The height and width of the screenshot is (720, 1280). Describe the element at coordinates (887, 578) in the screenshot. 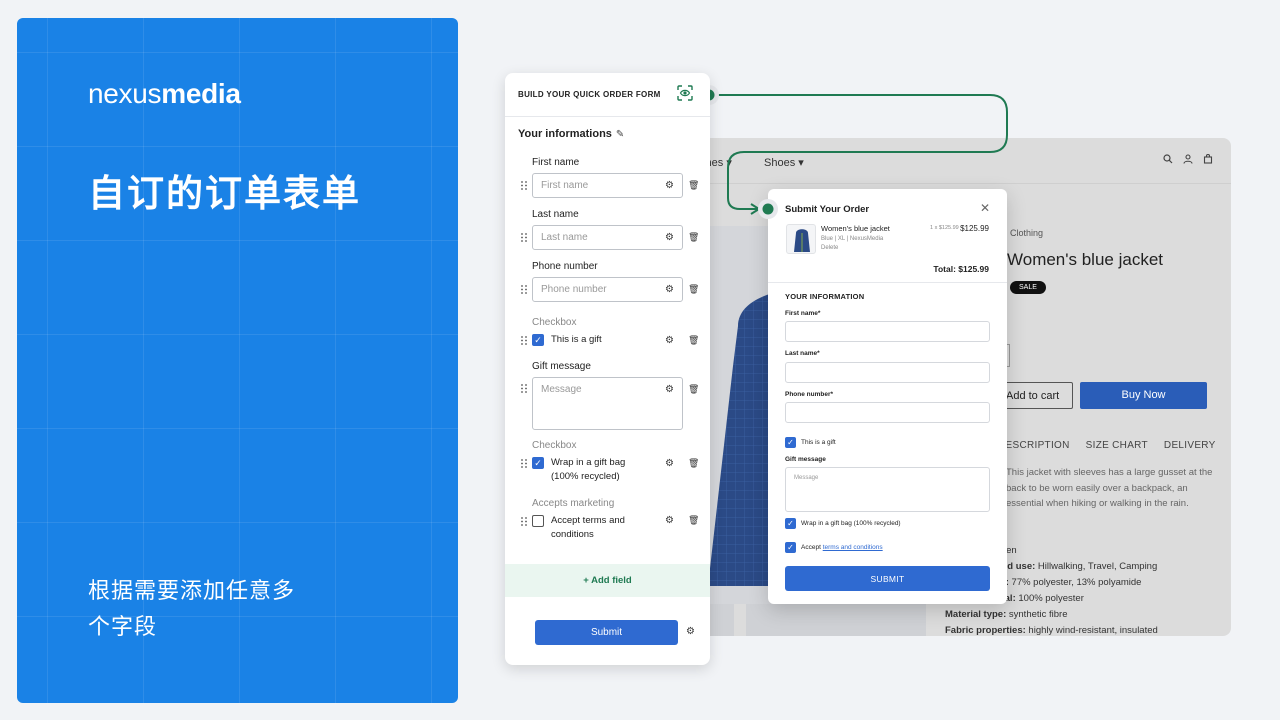

I see `modal-submit-button: SUBMIT` at that location.